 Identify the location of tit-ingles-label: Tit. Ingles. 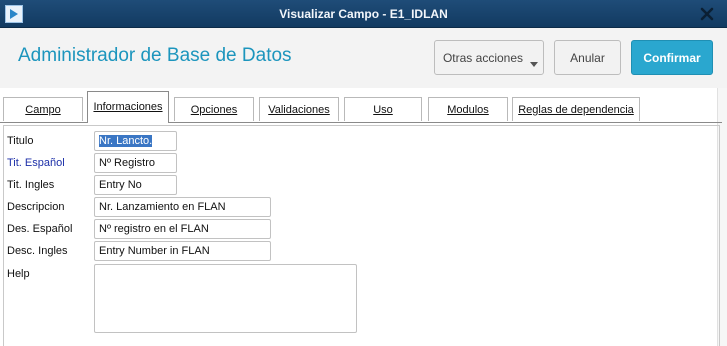
(31, 185).